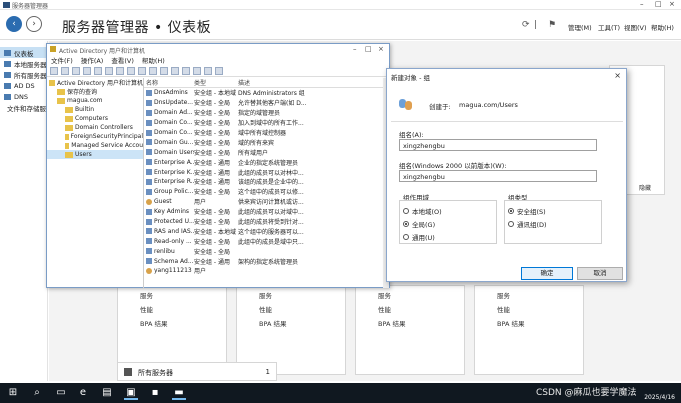 This screenshot has width=681, height=403. What do you see at coordinates (62, 60) in the screenshot?
I see `menu-file: 文件(F)` at bounding box center [62, 60].